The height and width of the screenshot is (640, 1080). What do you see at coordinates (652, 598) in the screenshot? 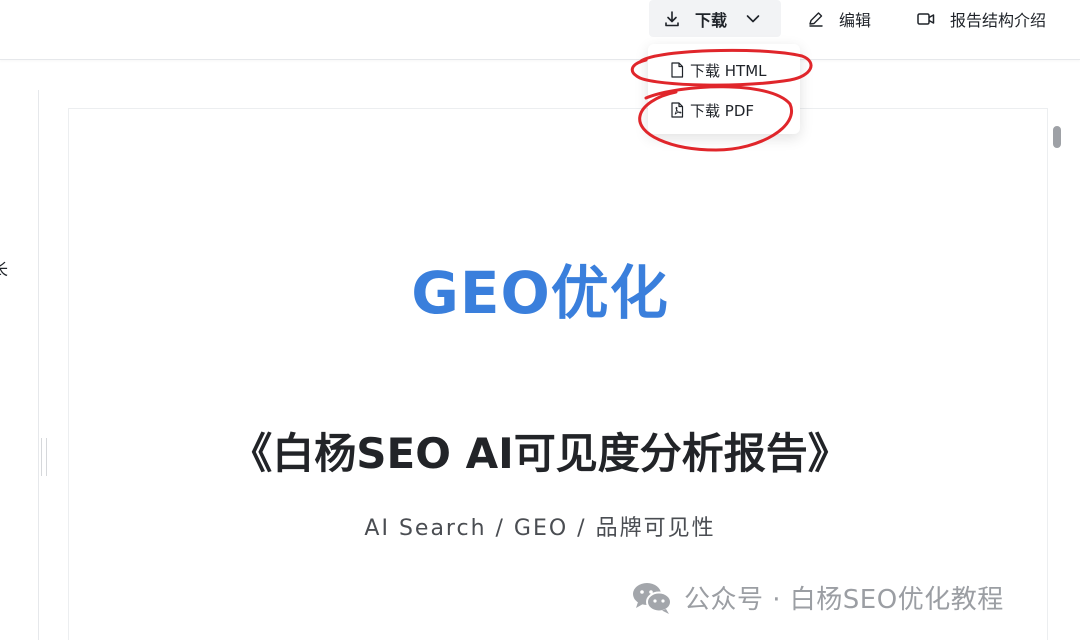
I see `wechat-icon` at bounding box center [652, 598].